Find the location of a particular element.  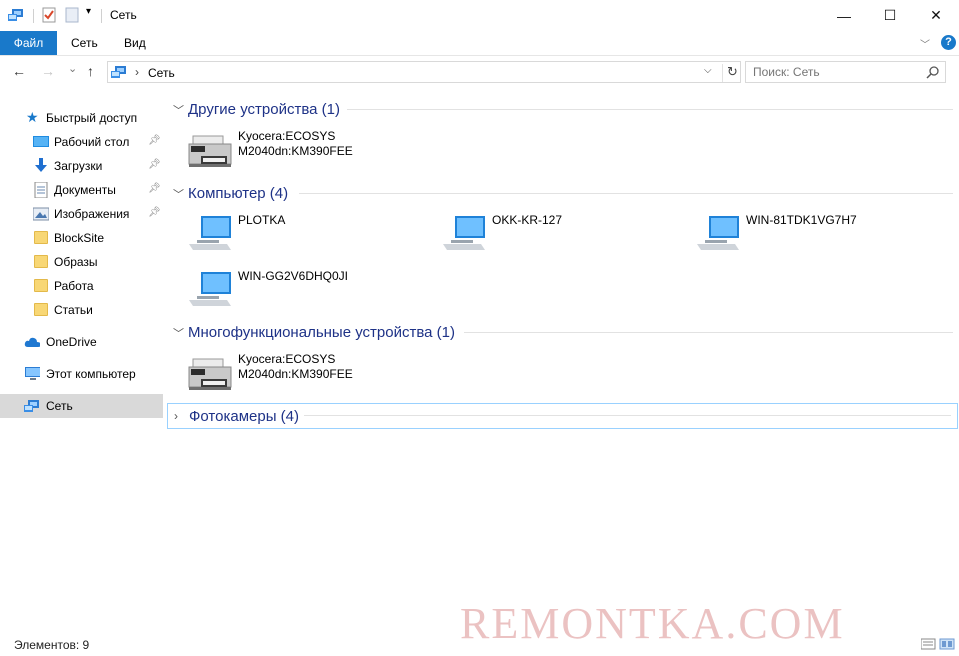

address-dropdown-icon: ⌵ is located at coordinates (708, 70).